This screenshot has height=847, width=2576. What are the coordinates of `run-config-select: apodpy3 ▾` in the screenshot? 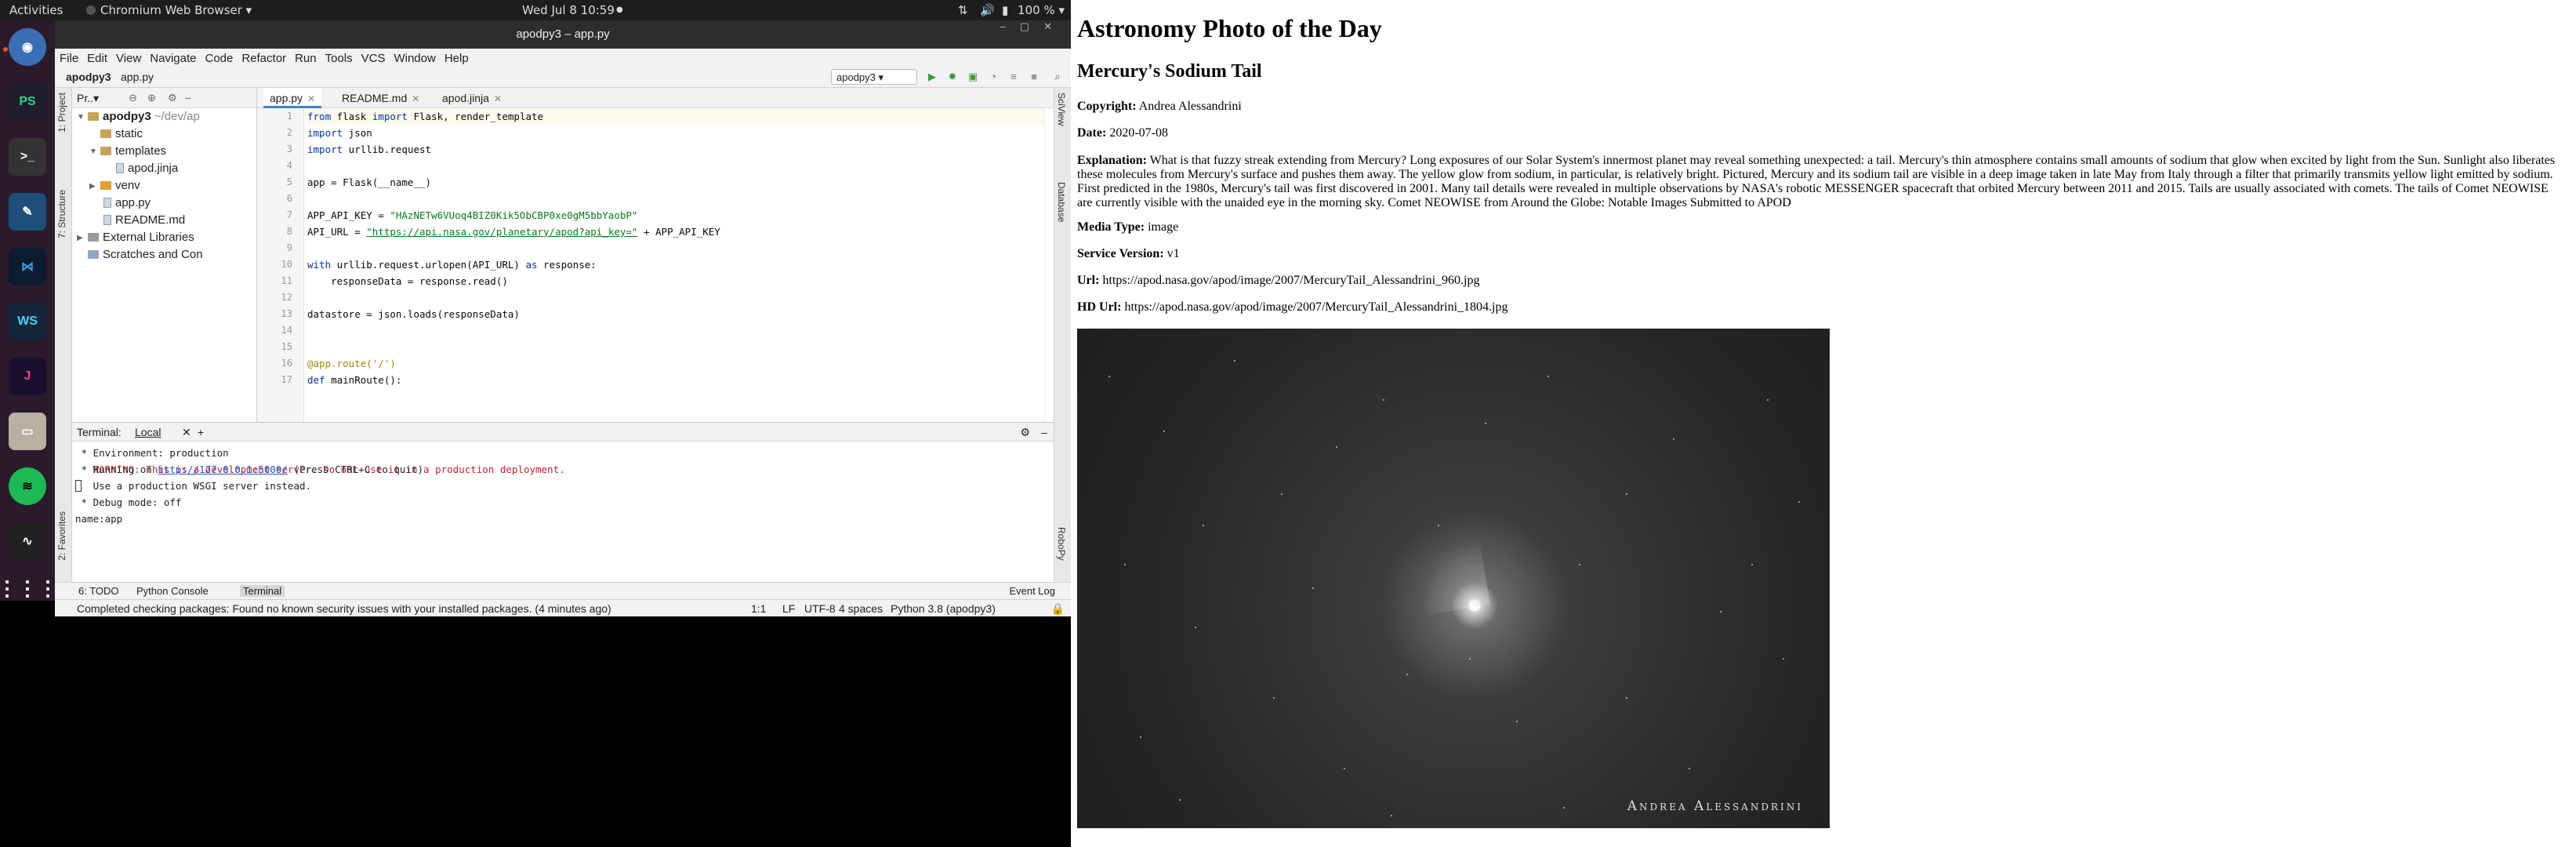 It's located at (874, 77).